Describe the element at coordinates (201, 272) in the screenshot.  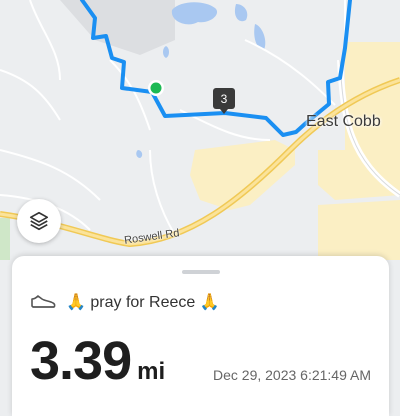
I see `drag-handle` at that location.